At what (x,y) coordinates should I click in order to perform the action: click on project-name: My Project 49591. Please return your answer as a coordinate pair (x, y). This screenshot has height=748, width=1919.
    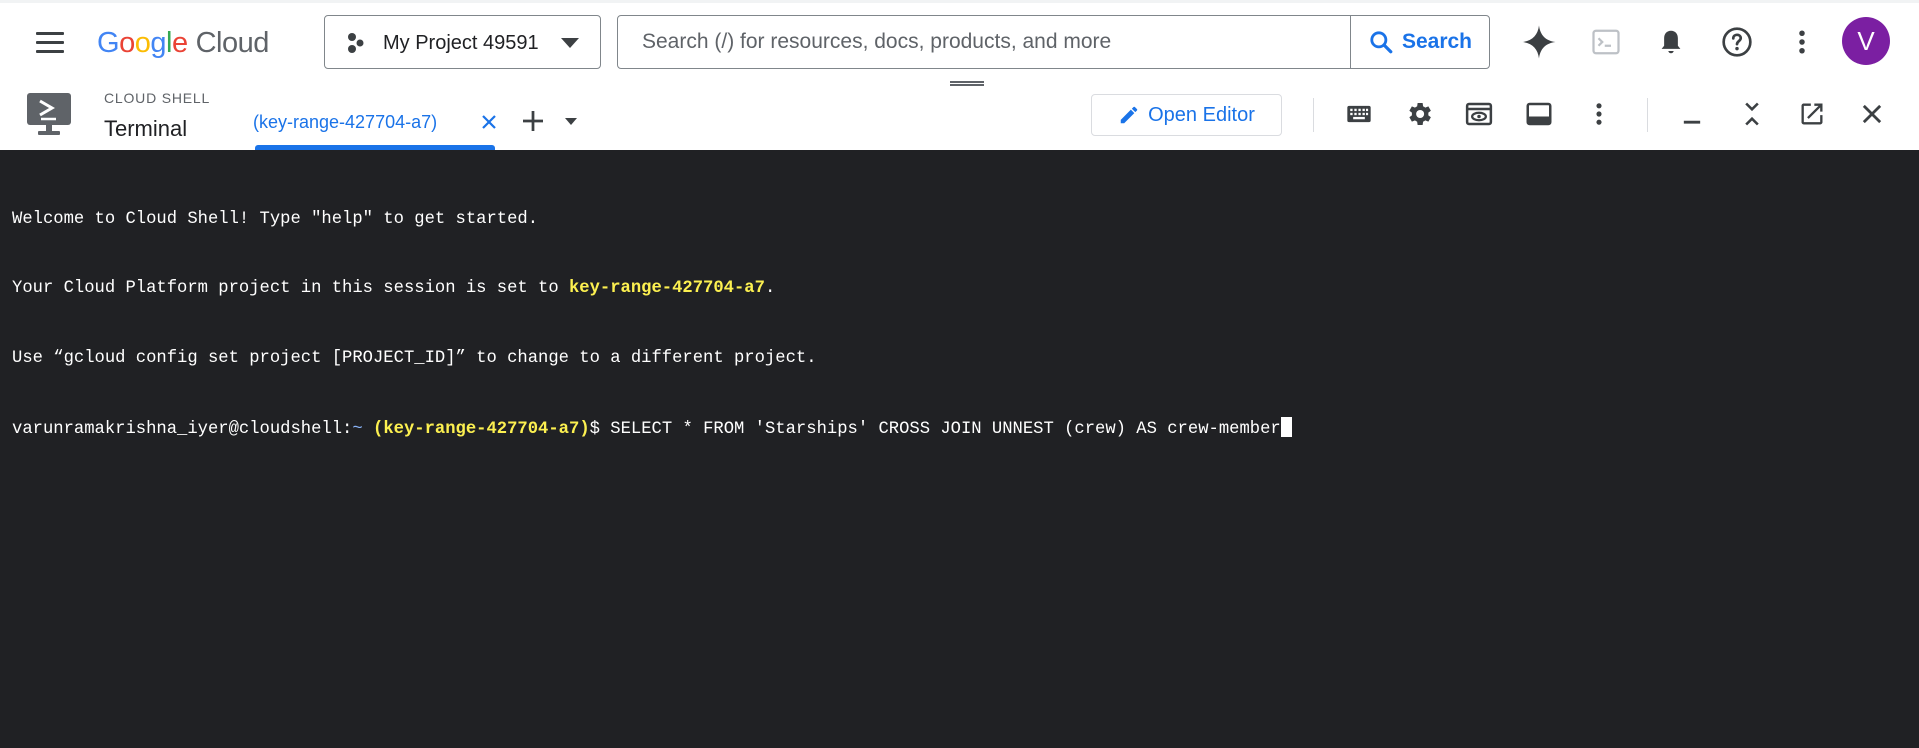
    Looking at the image, I should click on (461, 43).